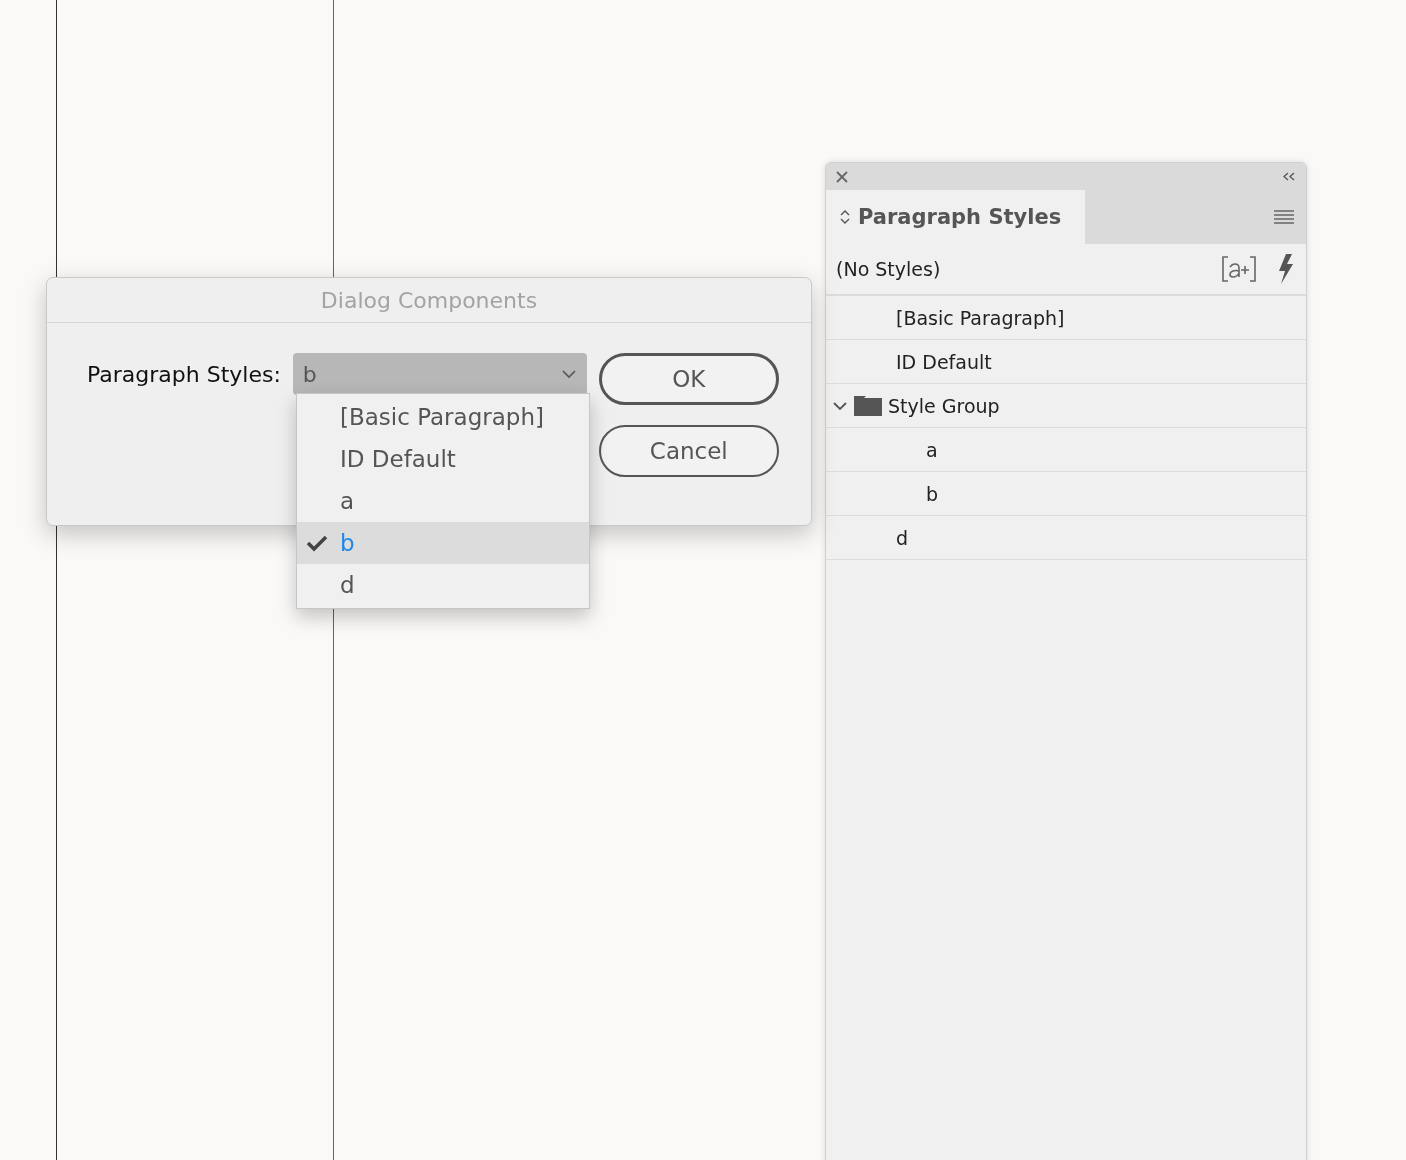 Image resolution: width=1406 pixels, height=1160 pixels. I want to click on style-dropdown: b, so click(439, 374).